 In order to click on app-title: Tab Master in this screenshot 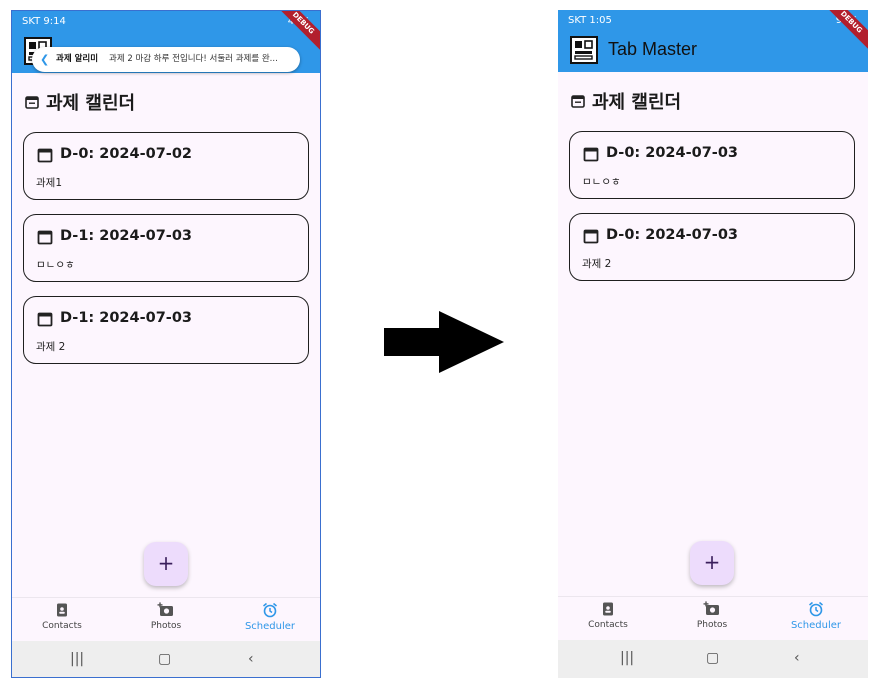, I will do `click(653, 49)`.